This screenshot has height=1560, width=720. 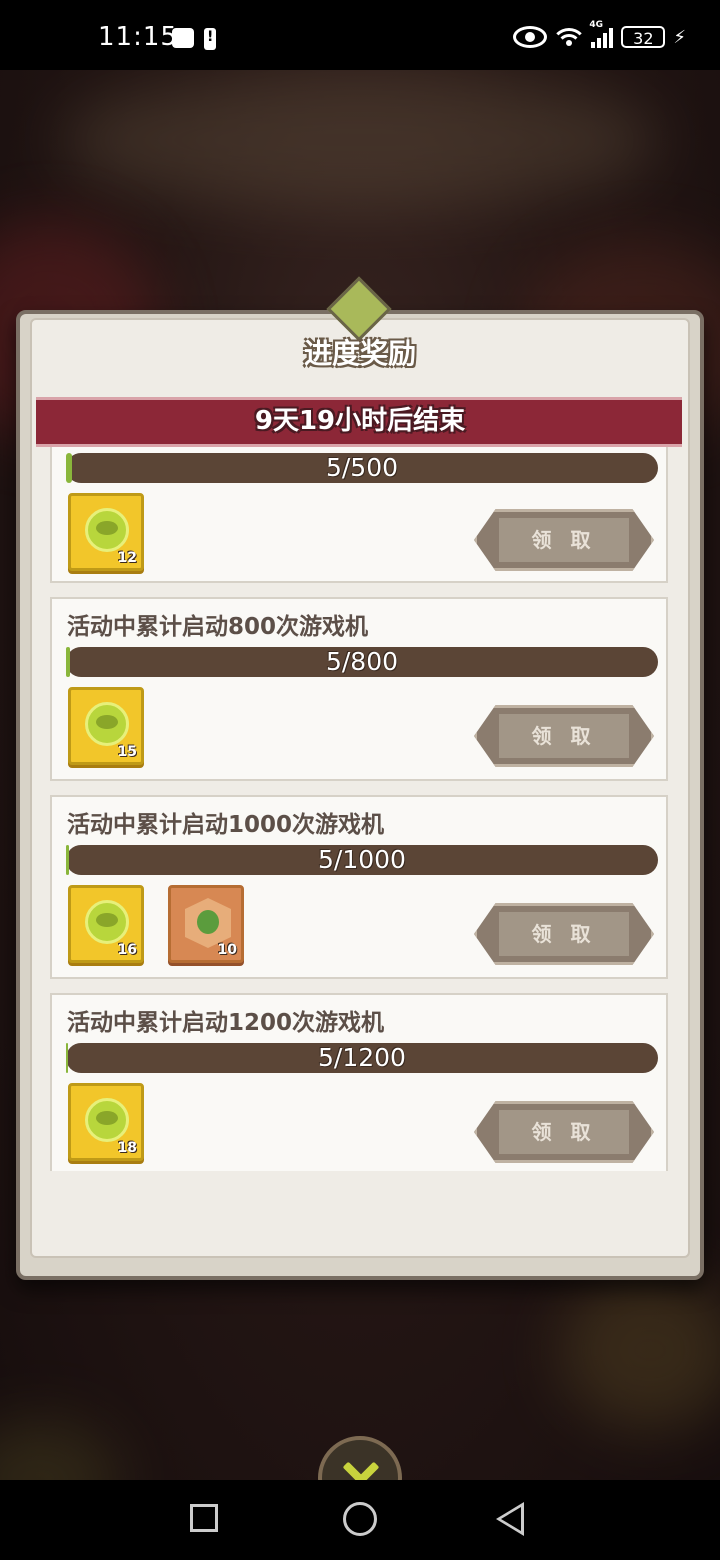 I want to click on task-card-1200: 活动中累计启动1200次游戏机 5/1200 18 领 取, so click(x=359, y=1082).